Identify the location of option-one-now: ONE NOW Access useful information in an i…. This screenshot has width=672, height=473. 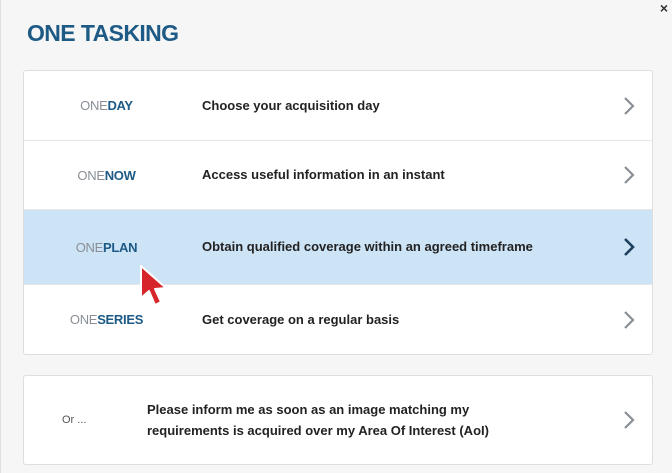
(338, 175).